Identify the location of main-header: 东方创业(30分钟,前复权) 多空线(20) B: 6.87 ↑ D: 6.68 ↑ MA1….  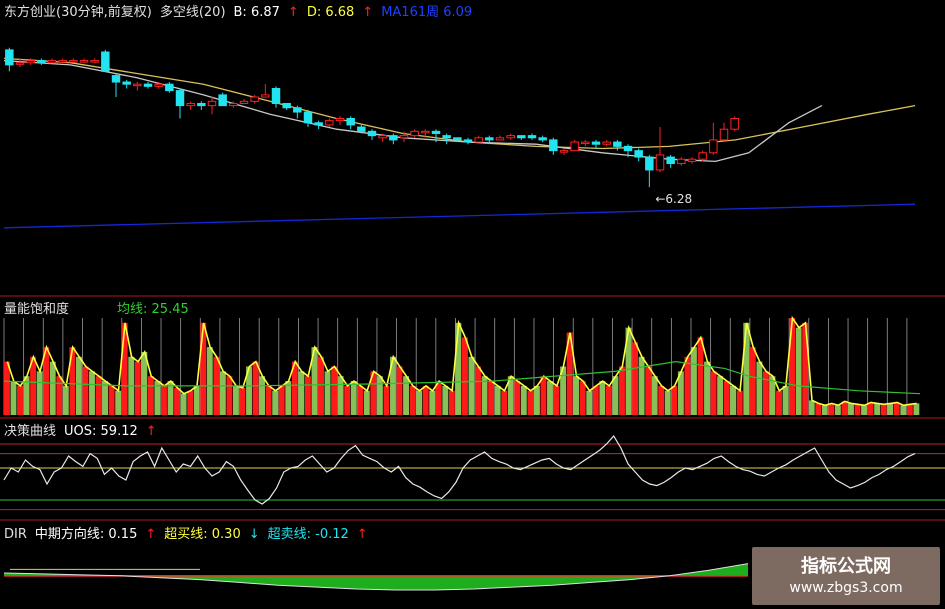
(242, 10).